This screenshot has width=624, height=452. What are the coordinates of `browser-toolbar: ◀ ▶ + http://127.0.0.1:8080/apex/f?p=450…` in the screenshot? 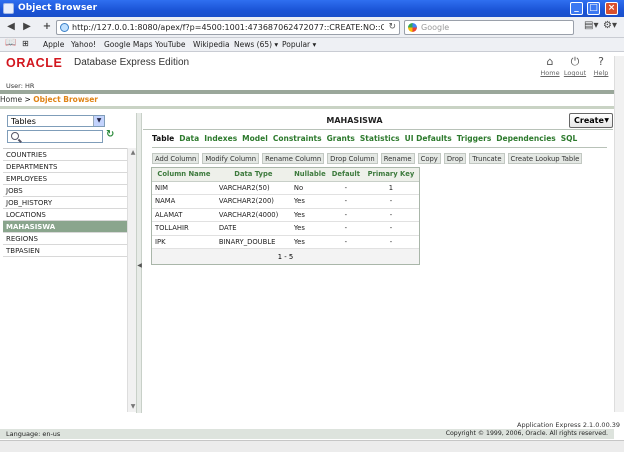 It's located at (312, 27).